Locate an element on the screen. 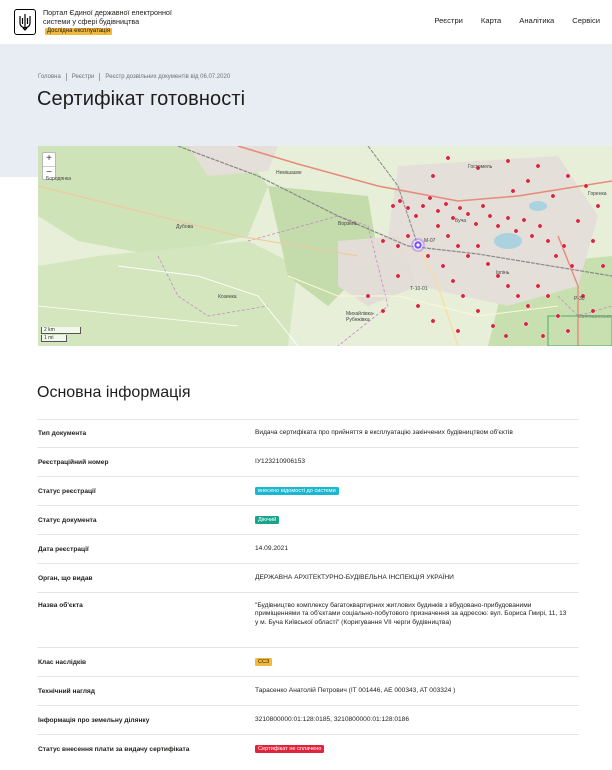 The height and width of the screenshot is (770, 612). map-label-place: Ворзель is located at coordinates (348, 224).